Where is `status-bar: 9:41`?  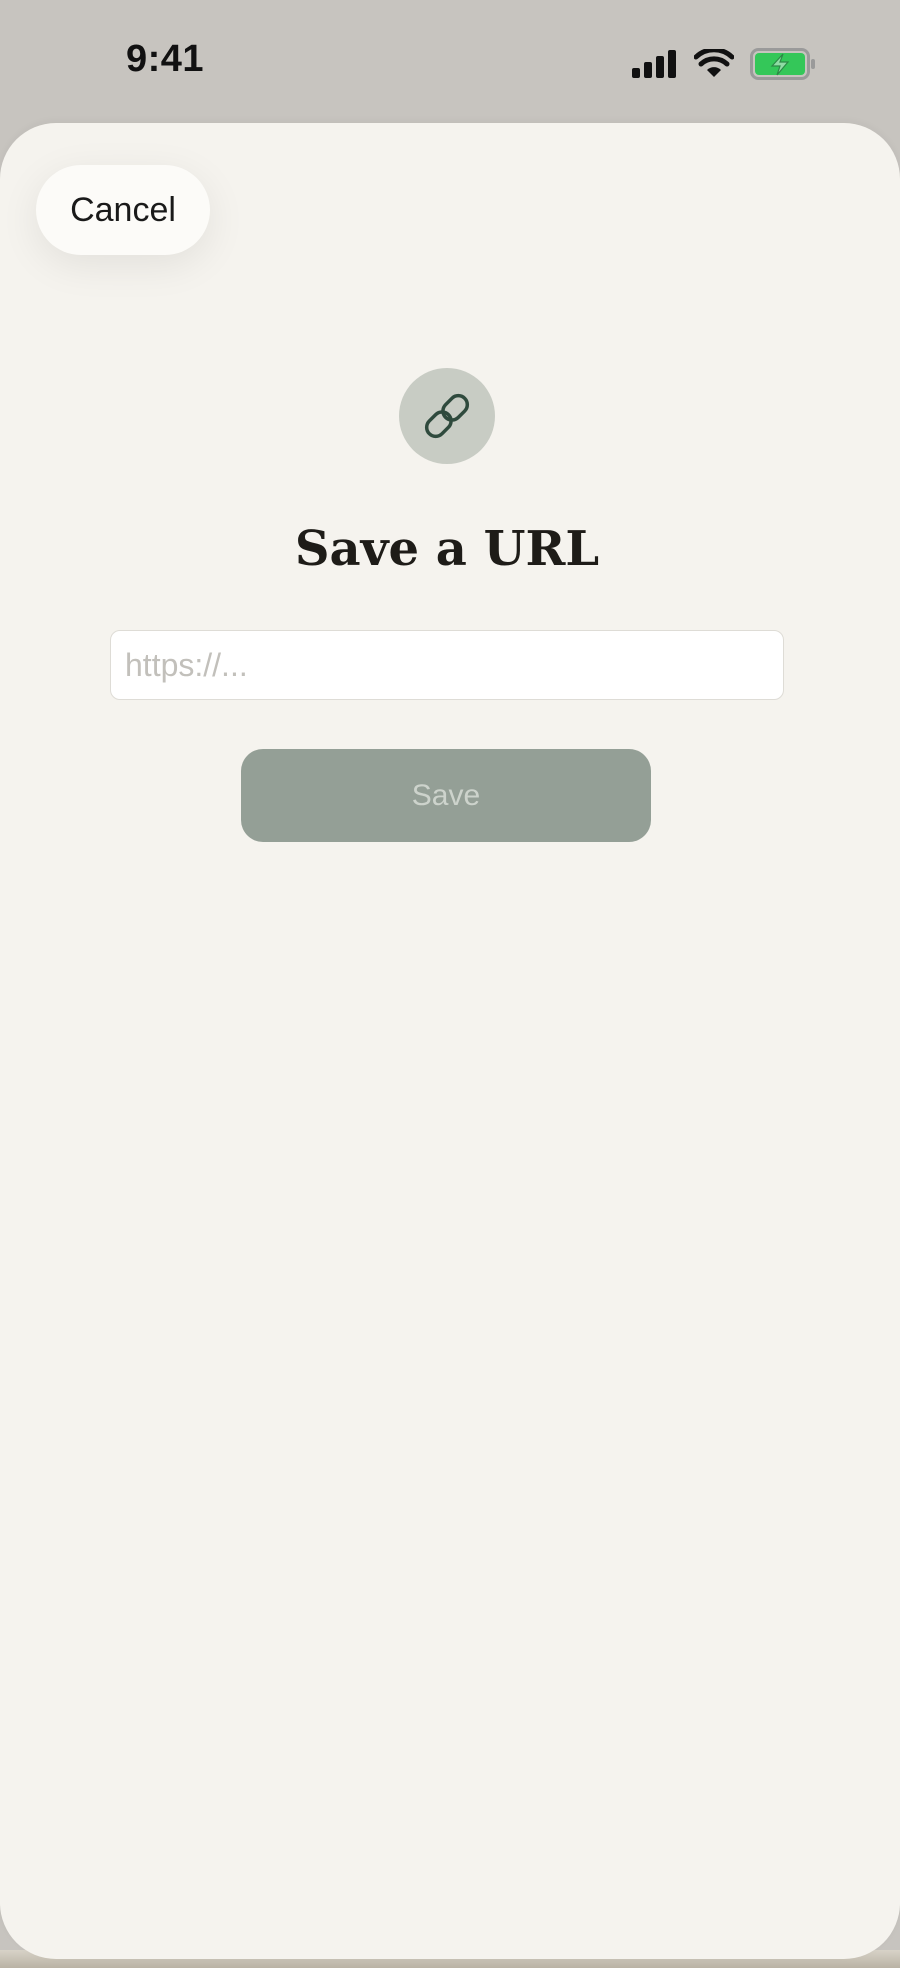
status-bar: 9:41 is located at coordinates (450, 62).